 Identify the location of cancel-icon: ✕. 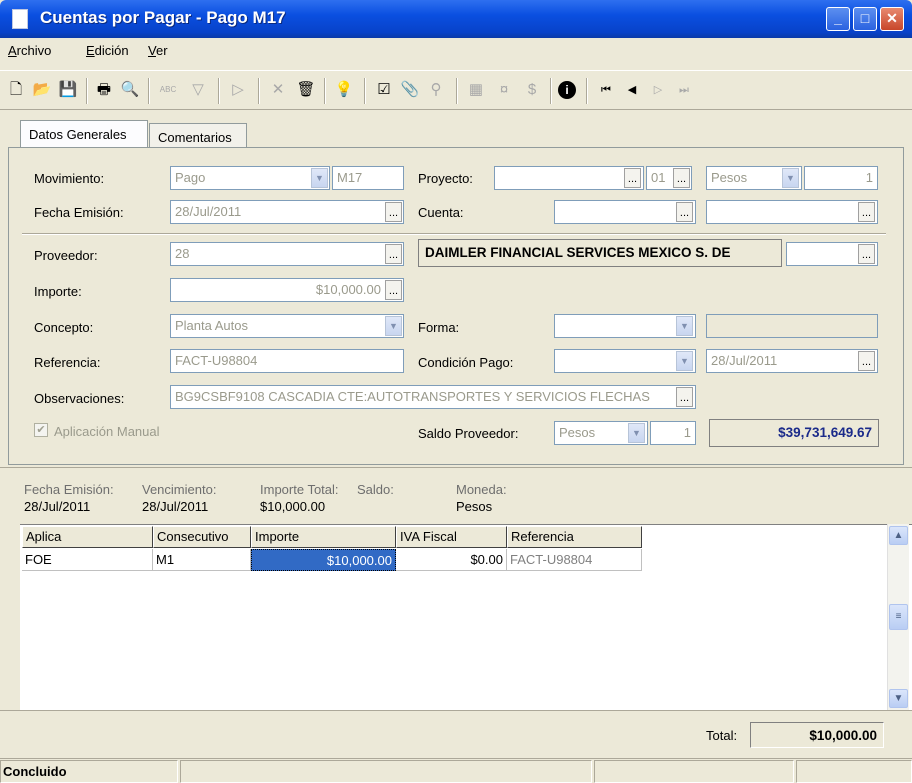
(278, 90).